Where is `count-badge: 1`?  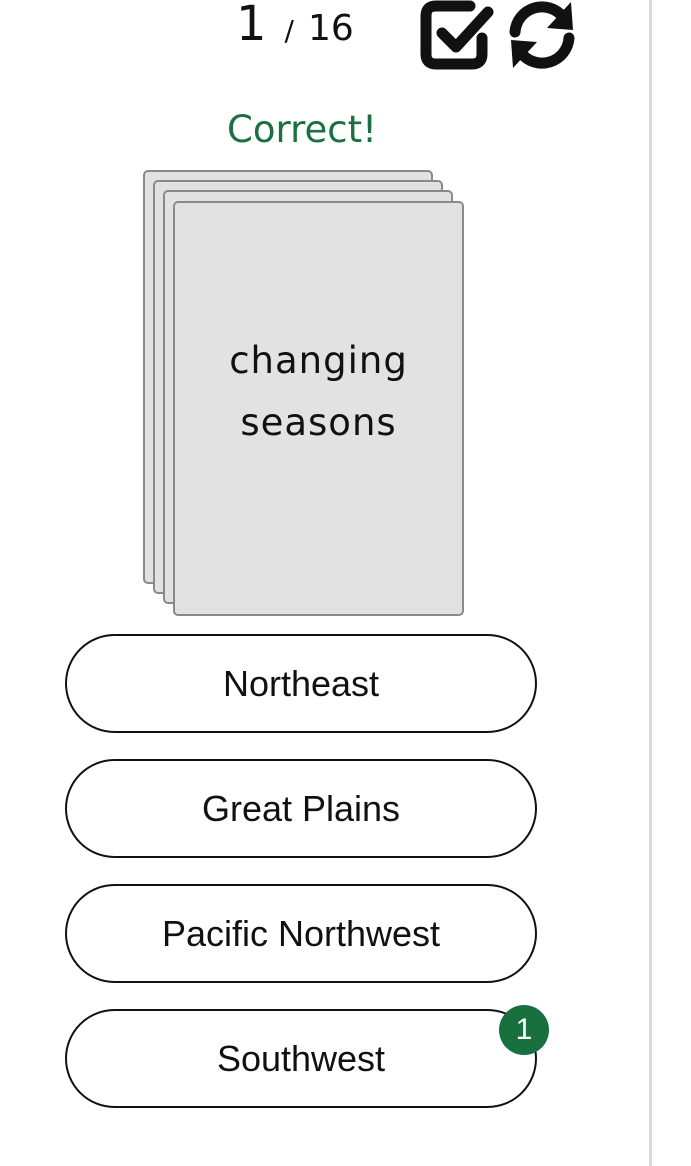 count-badge: 1 is located at coordinates (524, 1030).